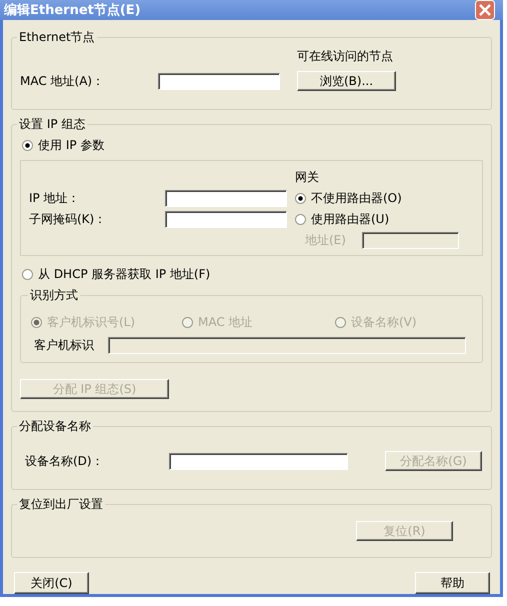 The height and width of the screenshot is (606, 507). Describe the element at coordinates (226, 198) in the screenshot. I see `ip-address-field` at that location.